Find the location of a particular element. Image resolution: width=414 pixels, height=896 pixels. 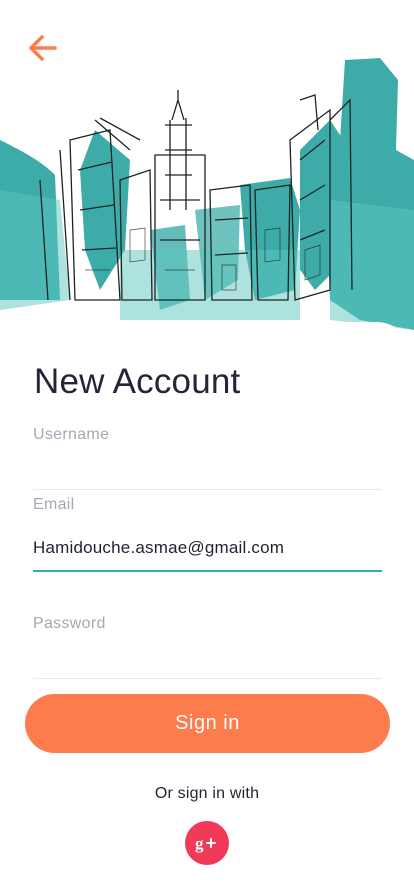

password-label: Password is located at coordinates (69, 623).